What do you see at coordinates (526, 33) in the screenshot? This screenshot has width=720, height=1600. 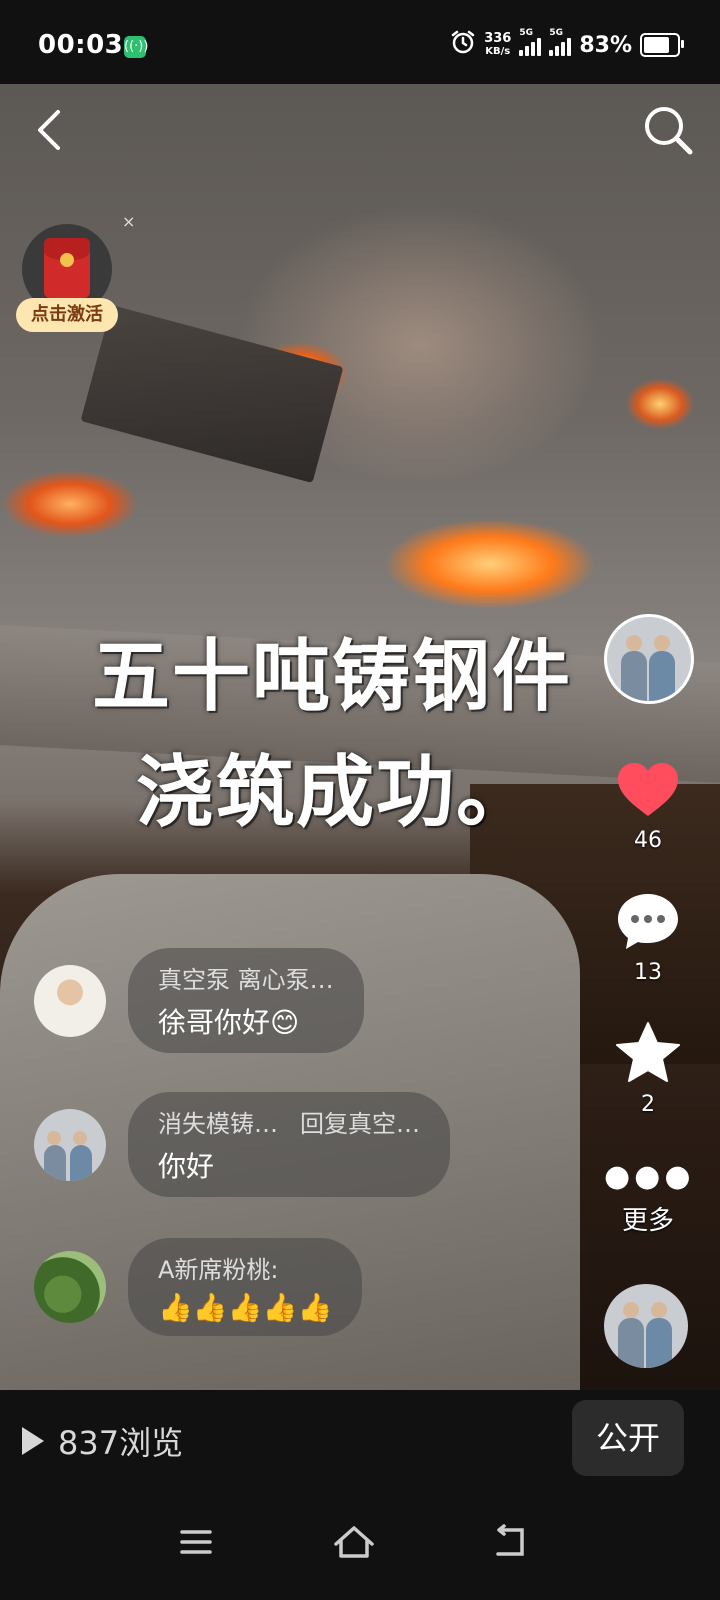 I see `signal1-tag: 5G` at bounding box center [526, 33].